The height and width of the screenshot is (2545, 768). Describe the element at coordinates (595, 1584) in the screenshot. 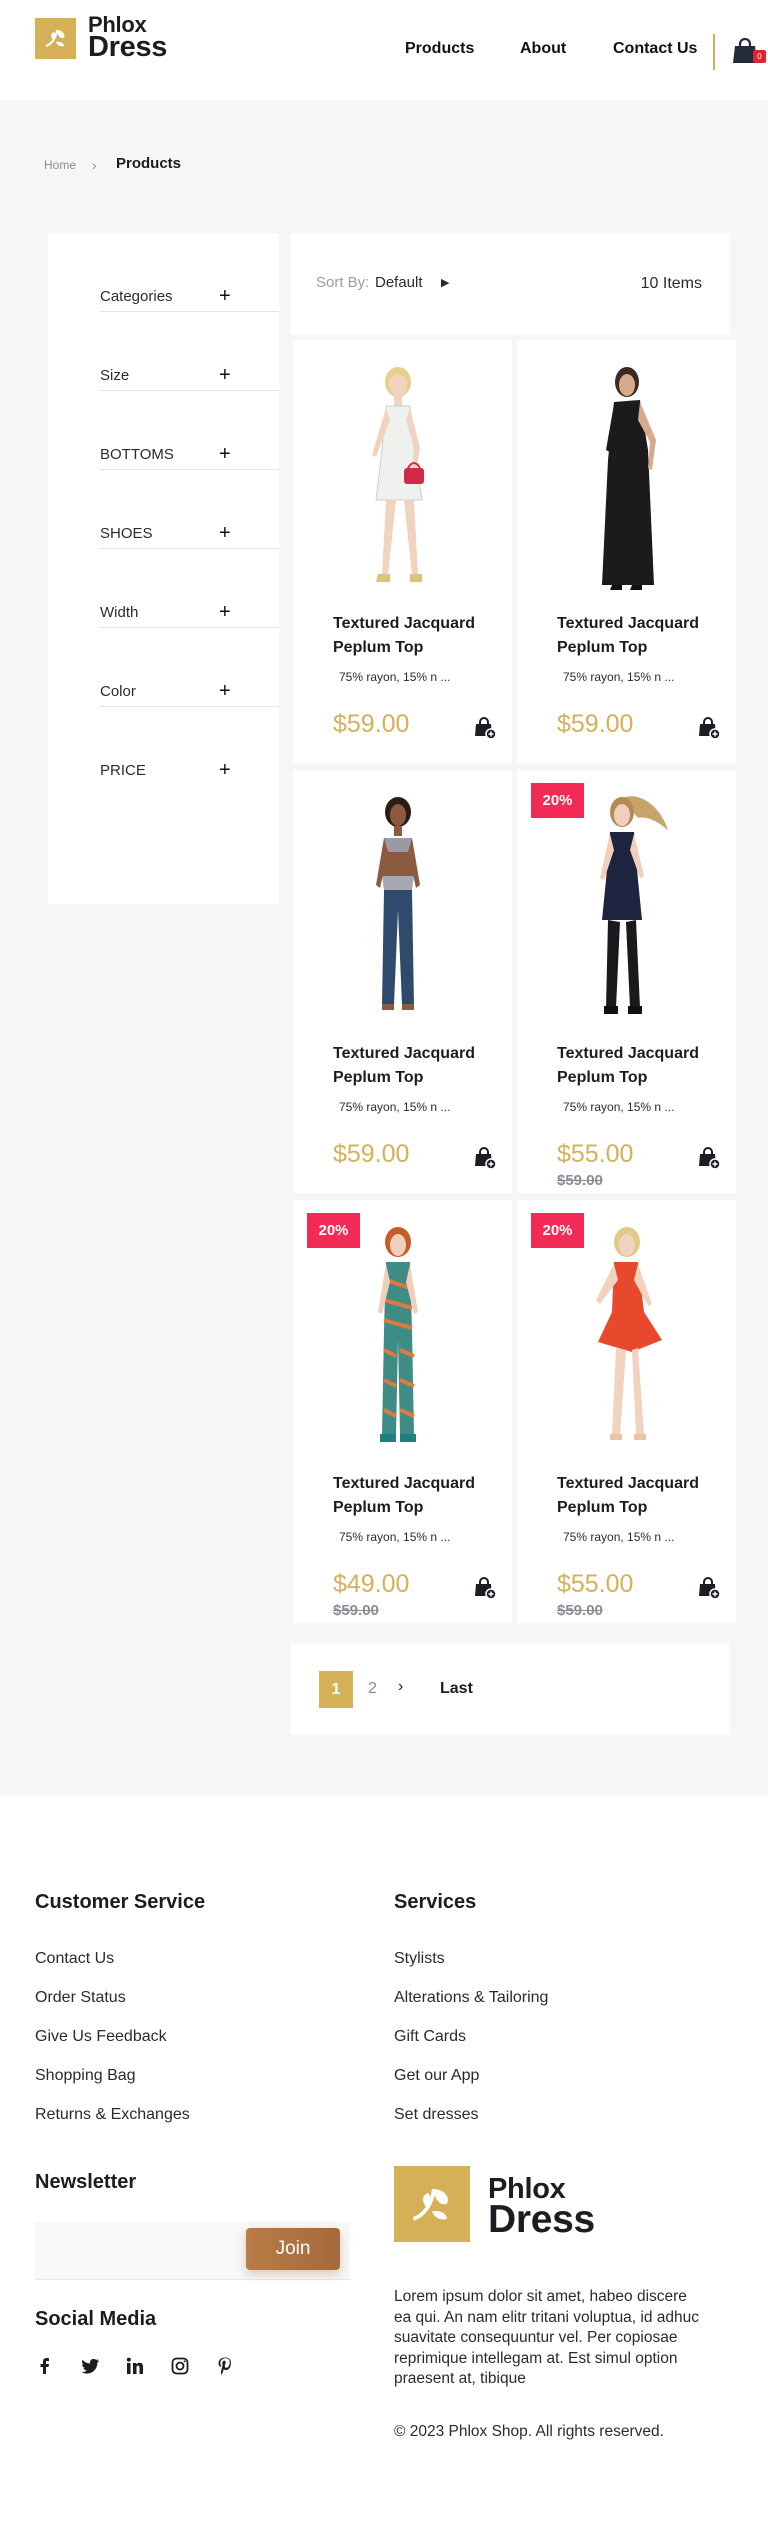

I see `product-price: $55.00` at that location.